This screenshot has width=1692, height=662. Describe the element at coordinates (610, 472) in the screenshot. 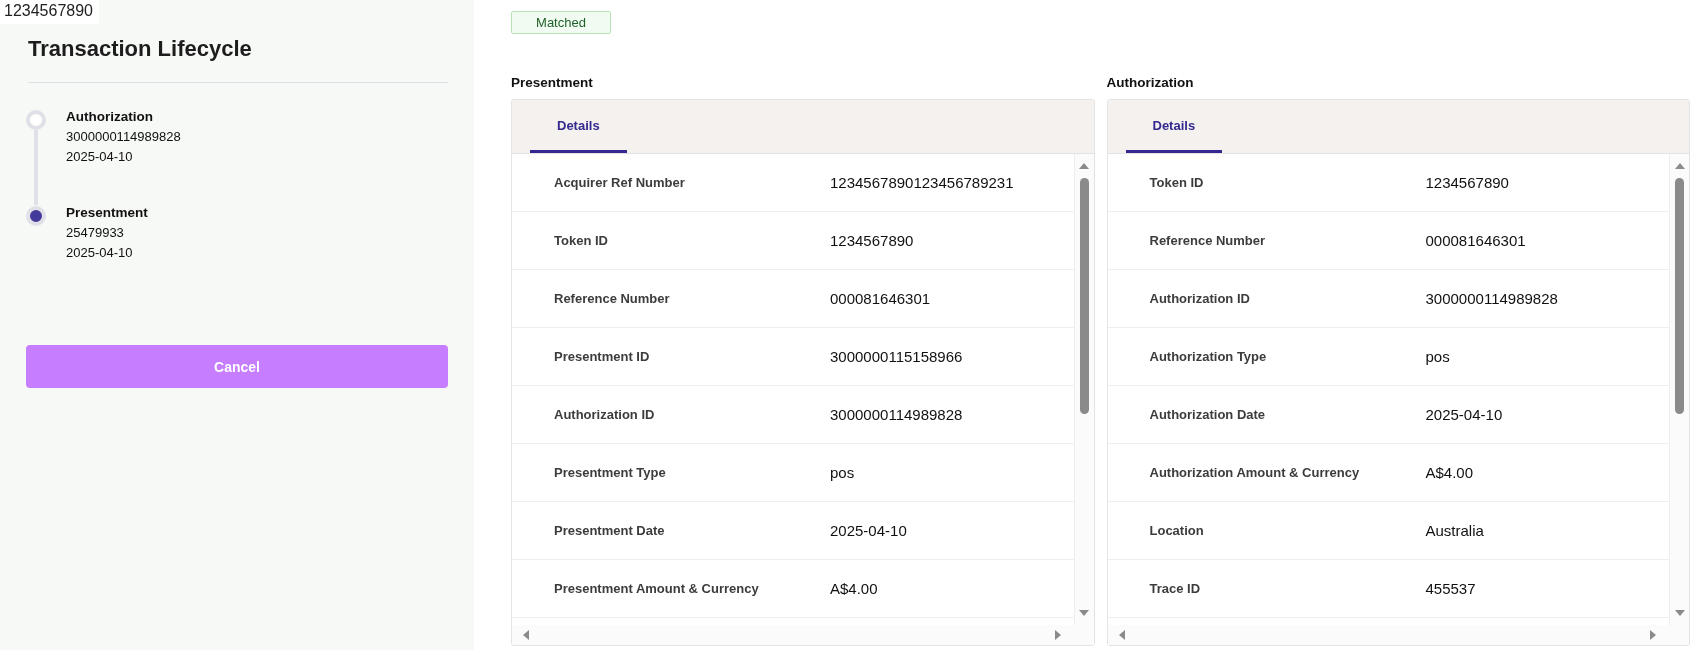

I see `field-label: Presentment Type` at that location.